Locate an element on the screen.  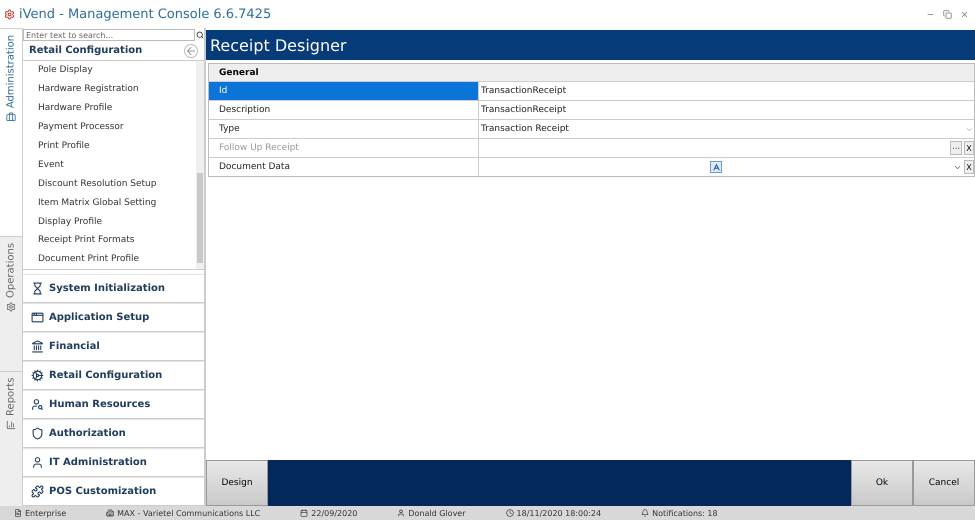
menu-item: Display Profile is located at coordinates (117, 222).